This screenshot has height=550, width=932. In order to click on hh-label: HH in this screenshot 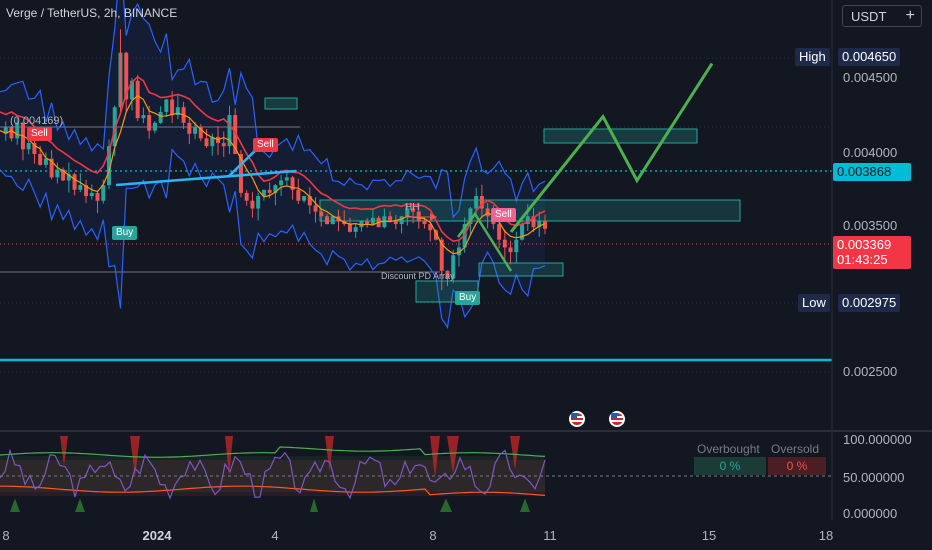, I will do `click(412, 207)`.